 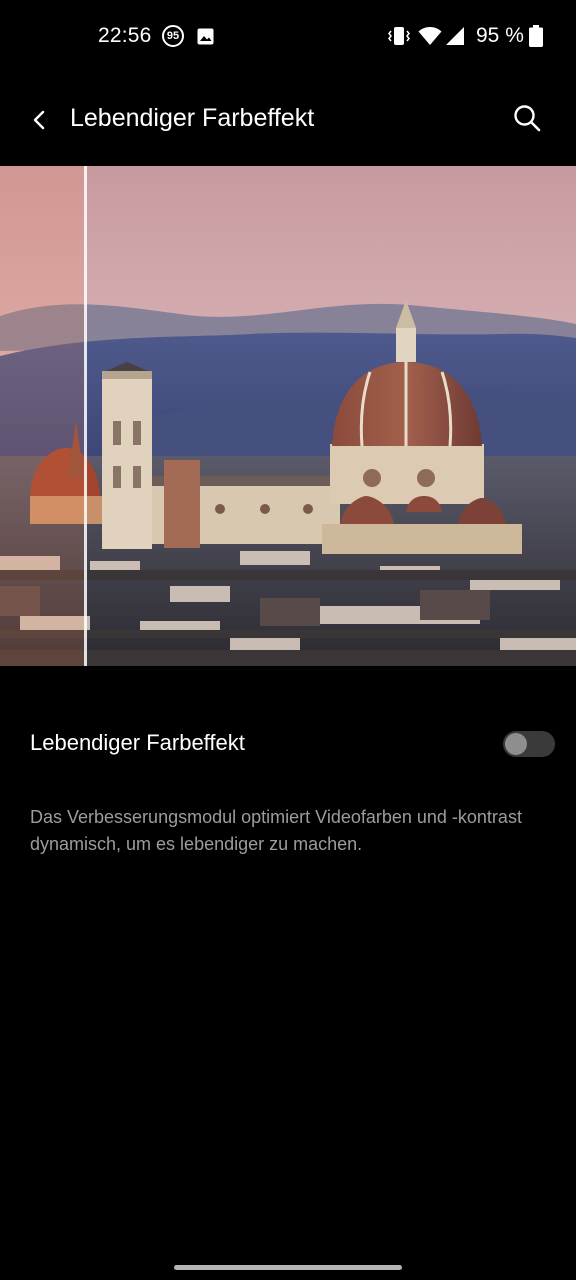 What do you see at coordinates (288, 37) in the screenshot?
I see `status-bar: 22:56 95 95 %` at bounding box center [288, 37].